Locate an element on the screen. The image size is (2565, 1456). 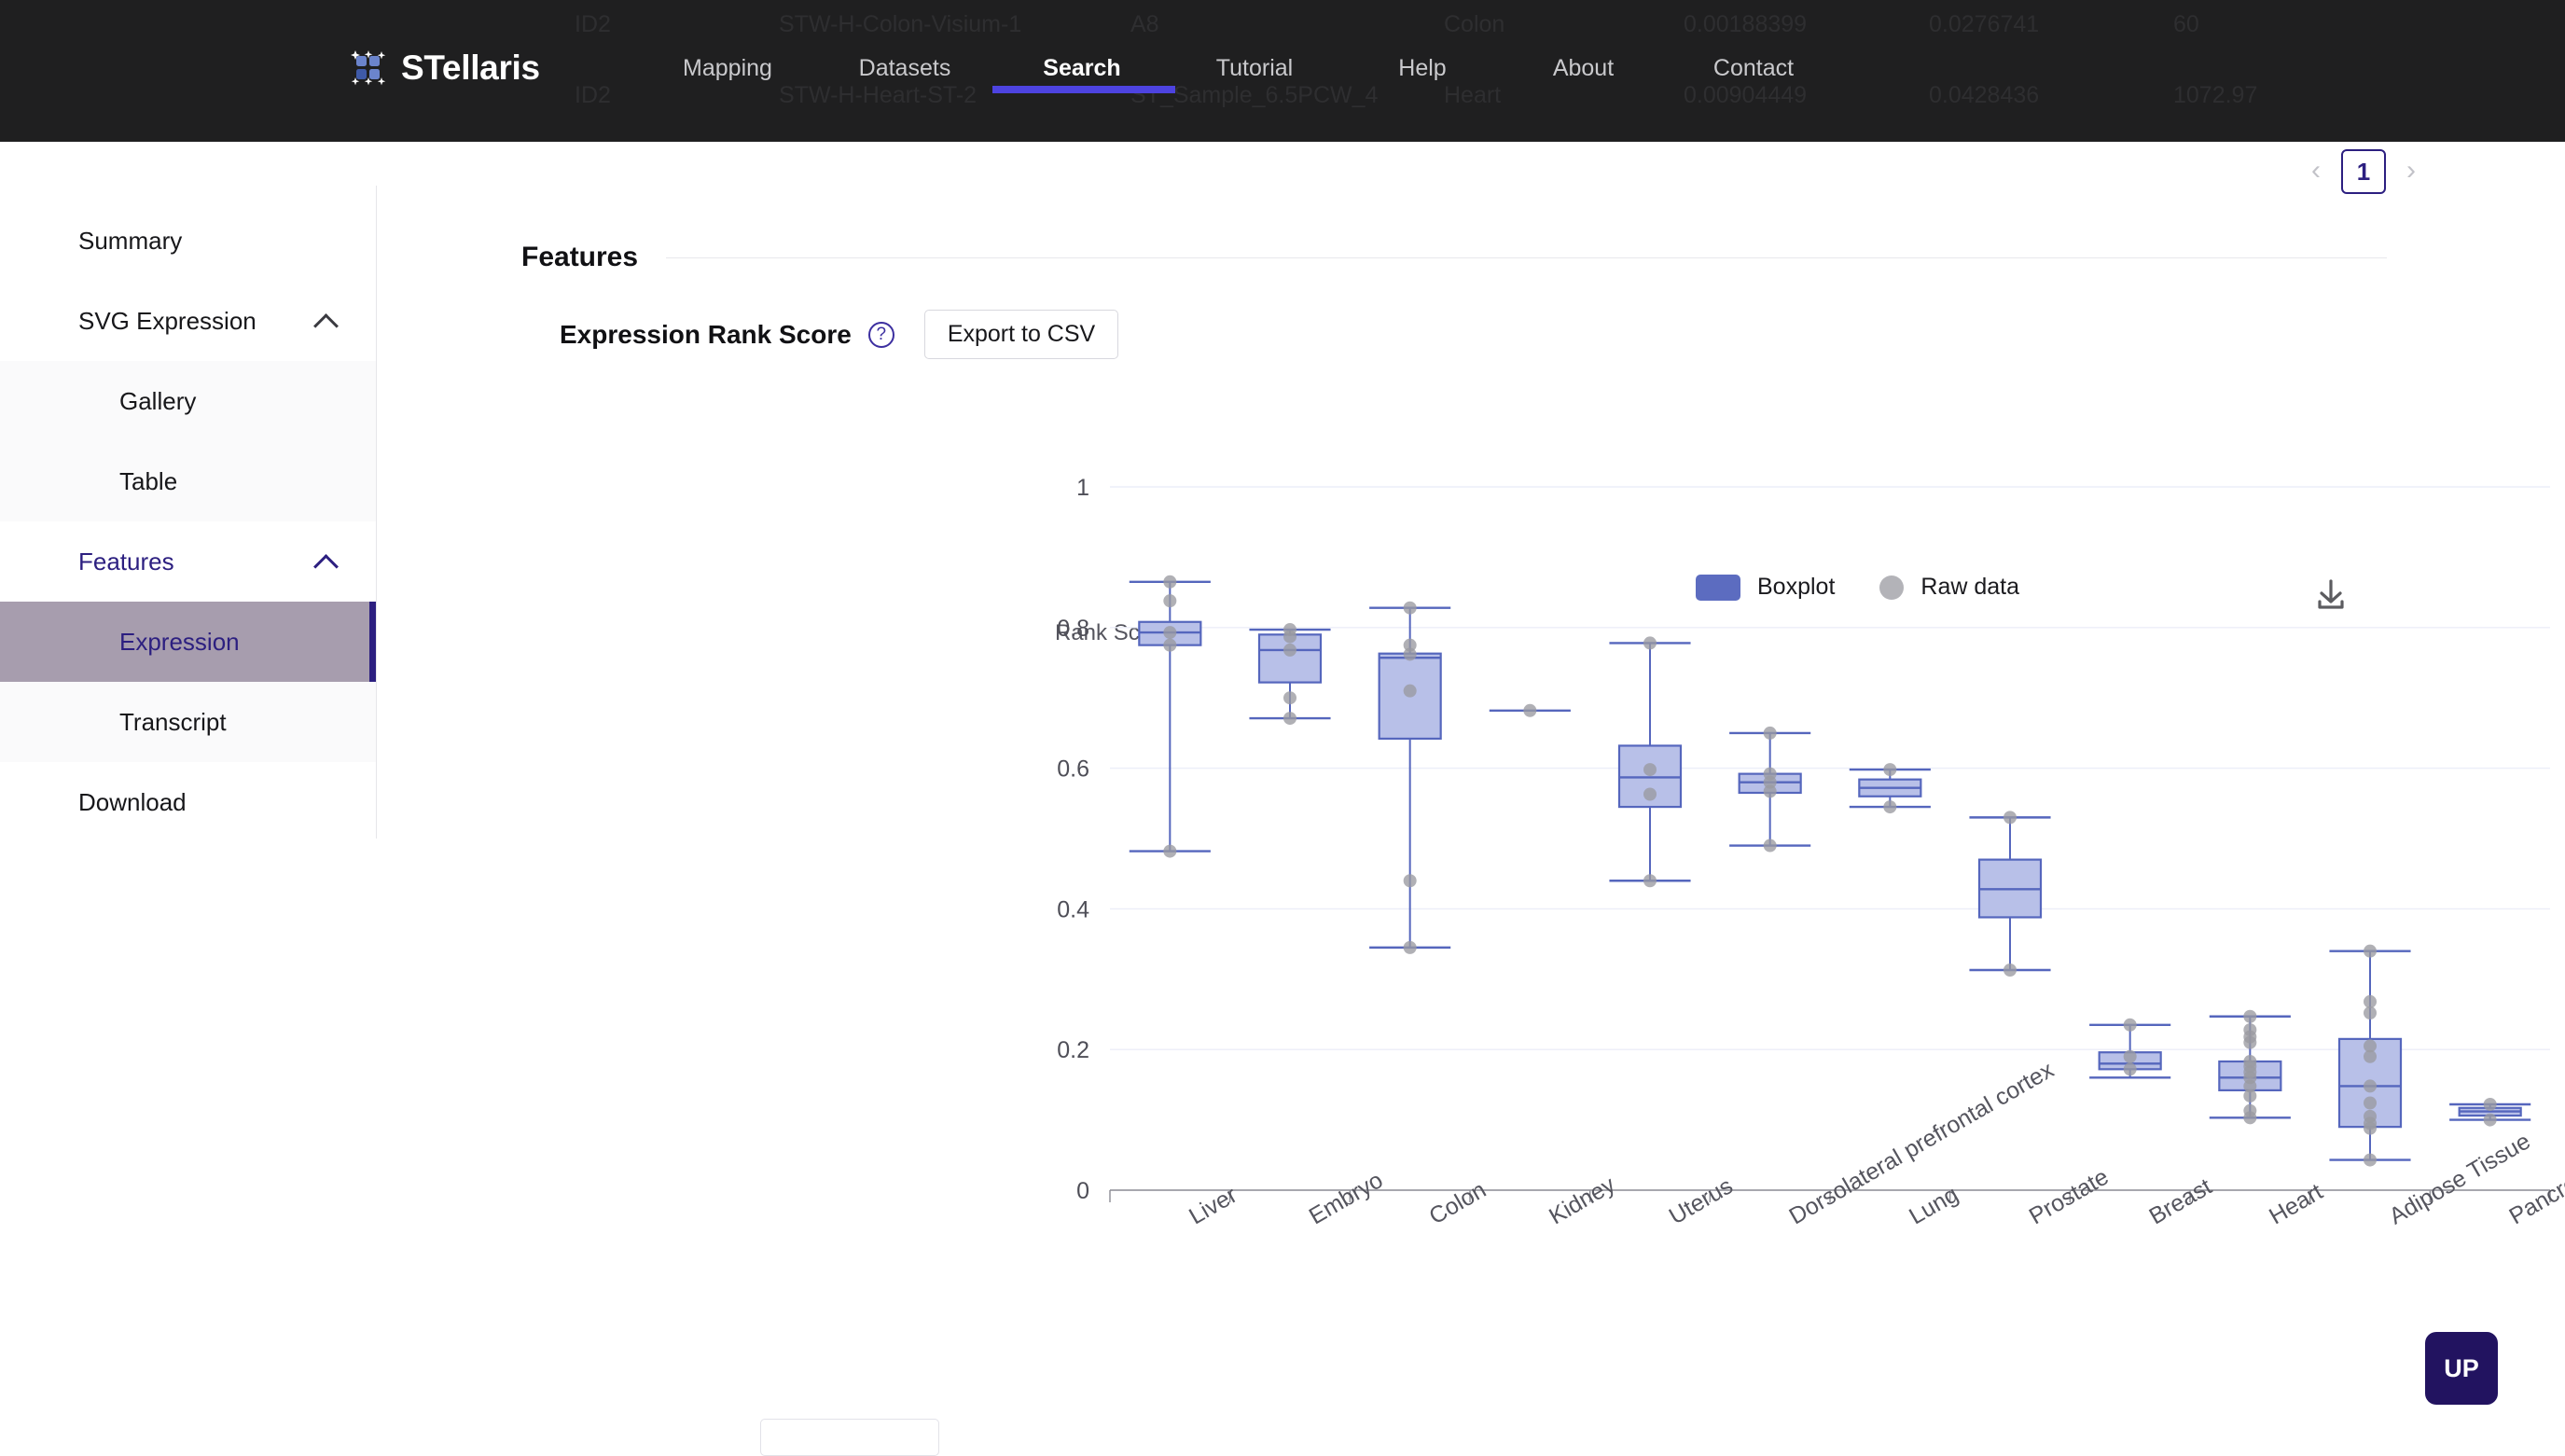
boxplot-prostate is located at coordinates (2010, 894).